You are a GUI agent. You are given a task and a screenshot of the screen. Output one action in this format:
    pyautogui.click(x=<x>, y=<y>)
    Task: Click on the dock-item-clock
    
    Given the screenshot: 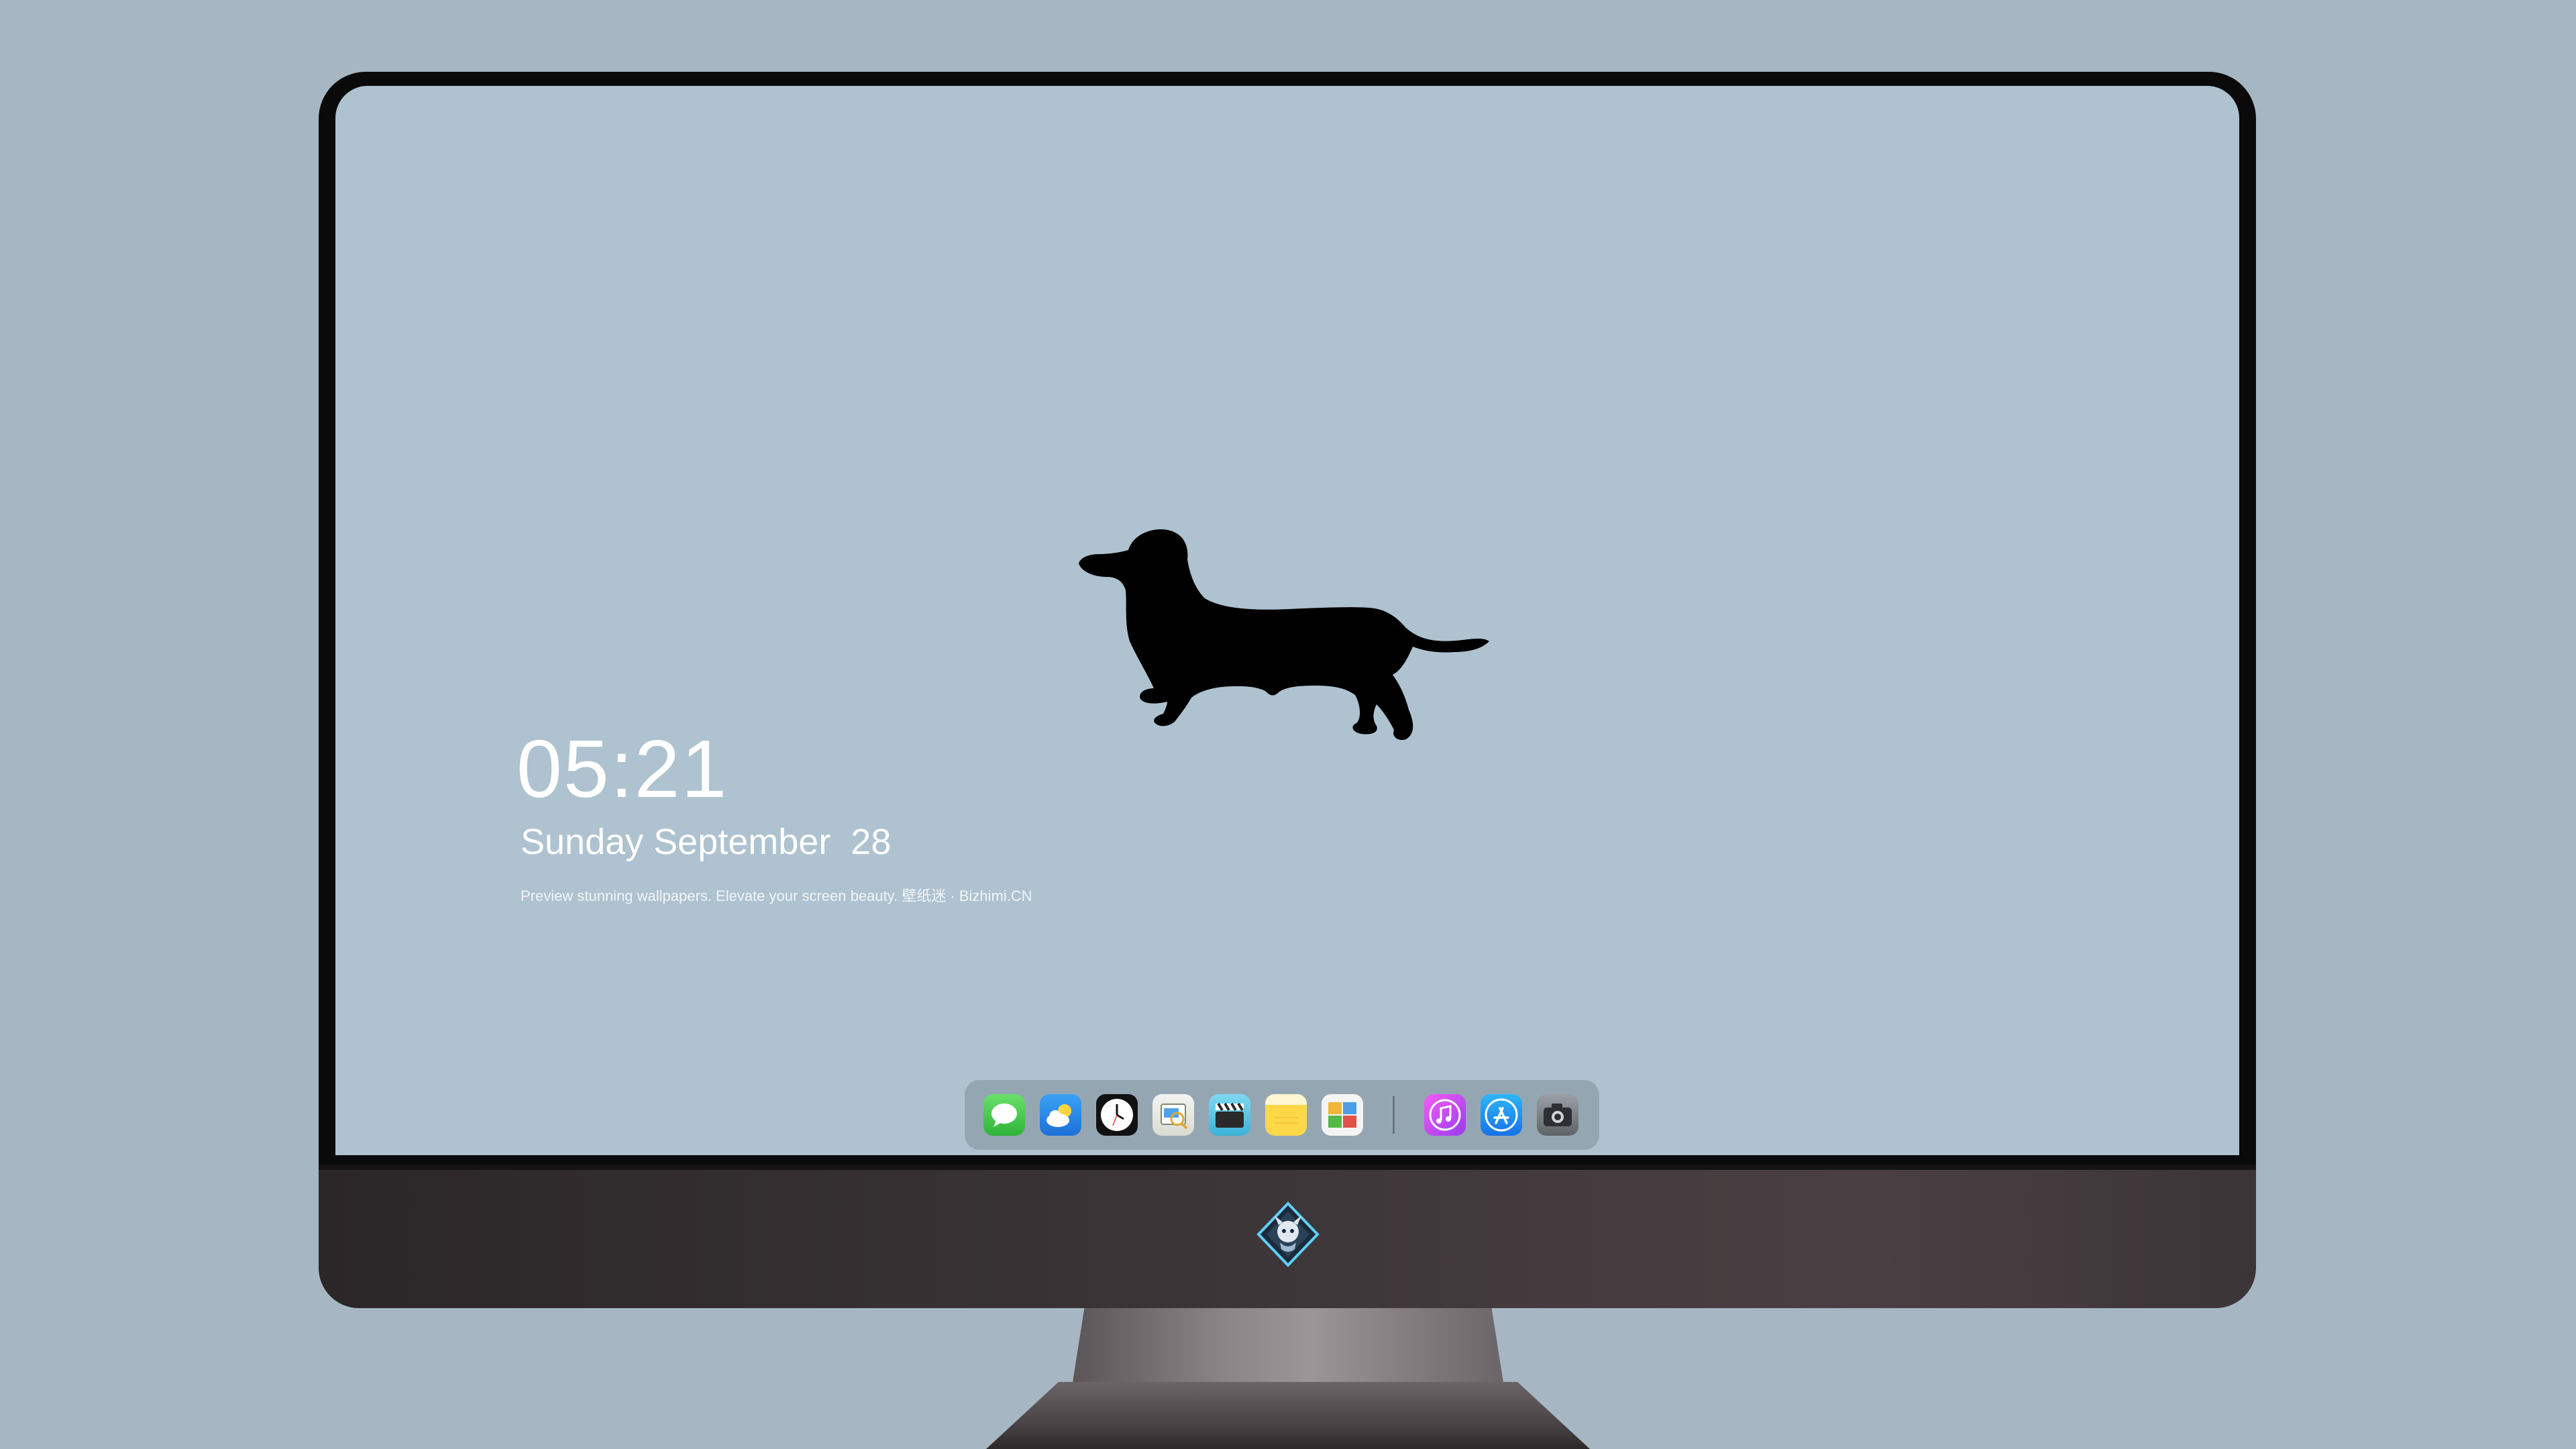 What is the action you would take?
    pyautogui.click(x=1117, y=1115)
    